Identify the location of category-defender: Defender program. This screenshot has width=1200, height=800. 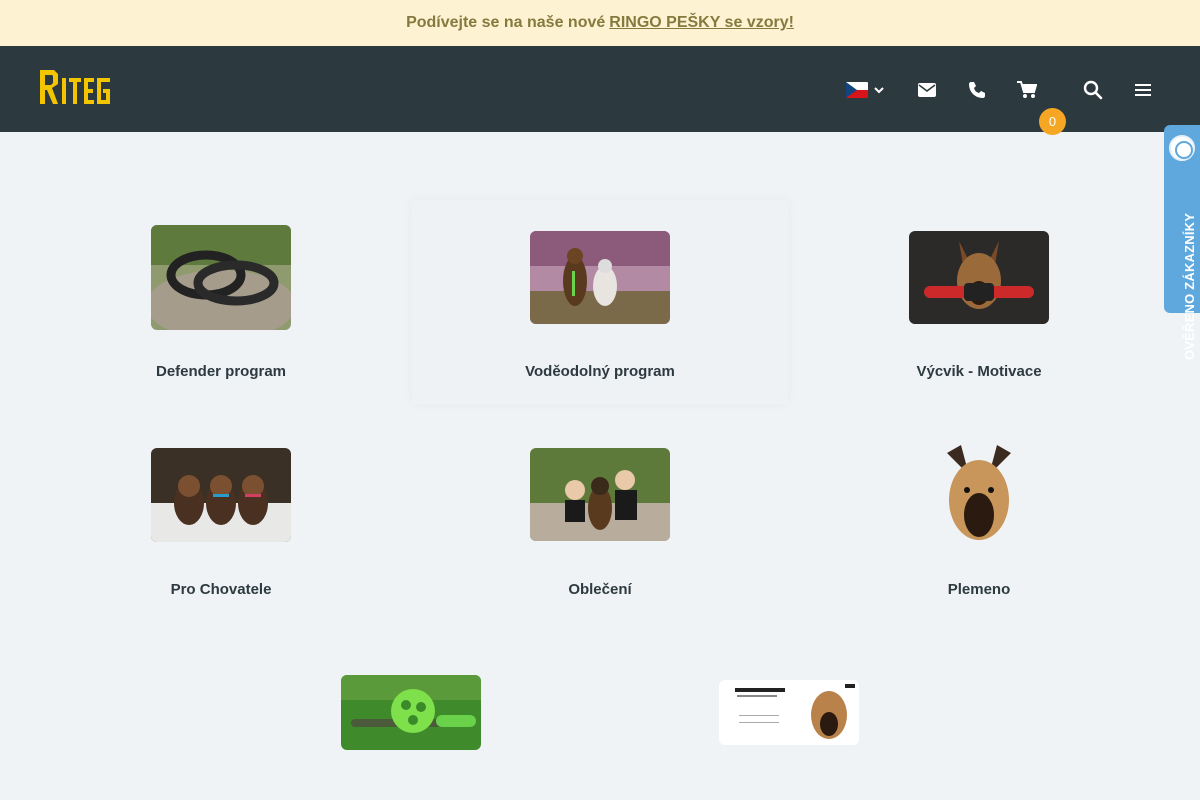
(221, 300).